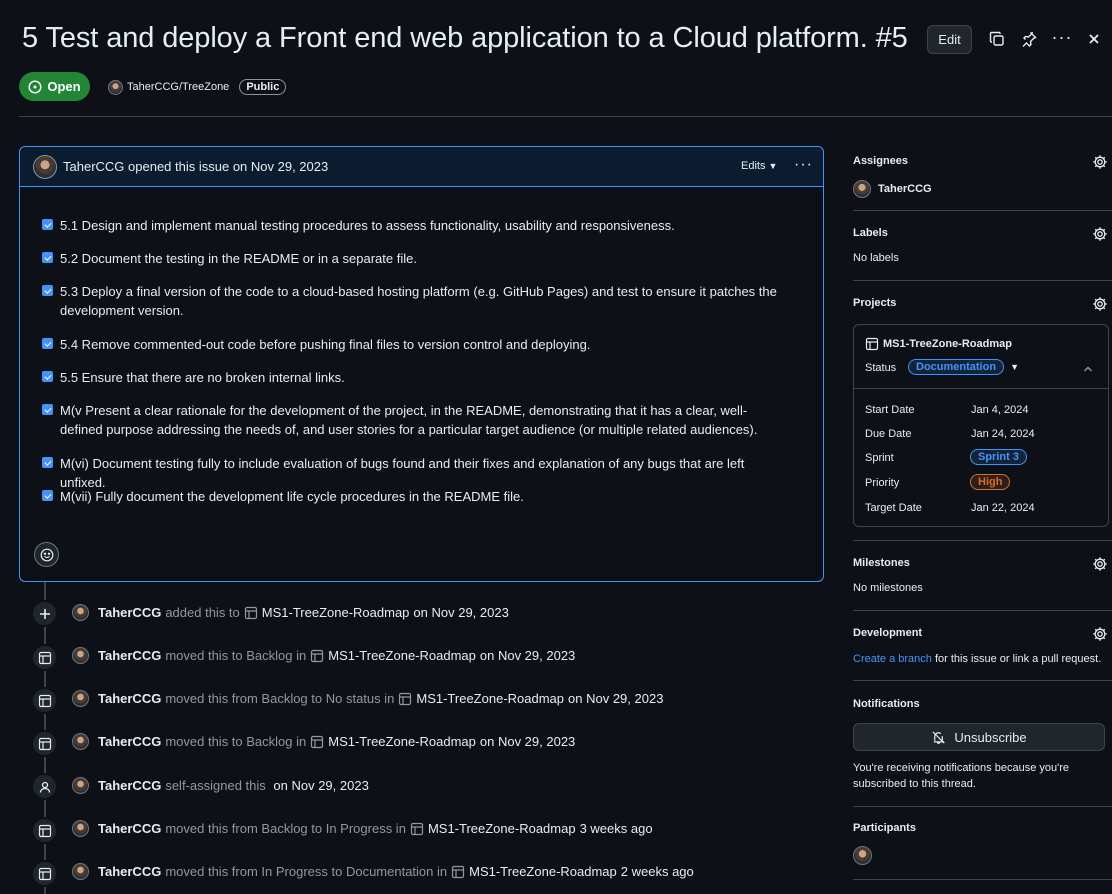 The height and width of the screenshot is (894, 1112). What do you see at coordinates (35, 86) in the screenshot?
I see `issue-open-icon` at bounding box center [35, 86].